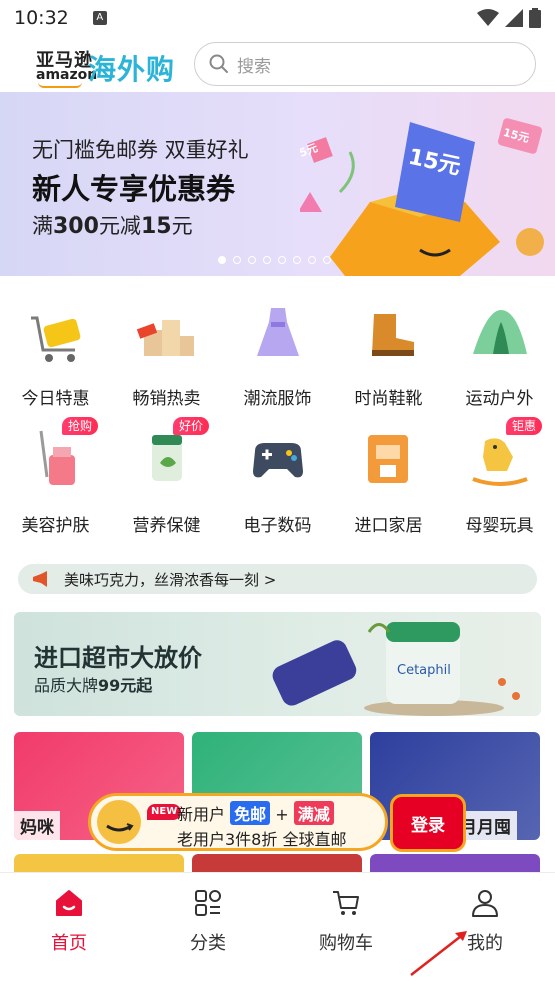 Image resolution: width=555 pixels, height=986 pixels. Describe the element at coordinates (166, 399) in the screenshot. I see `category-label: 畅销热卖` at that location.